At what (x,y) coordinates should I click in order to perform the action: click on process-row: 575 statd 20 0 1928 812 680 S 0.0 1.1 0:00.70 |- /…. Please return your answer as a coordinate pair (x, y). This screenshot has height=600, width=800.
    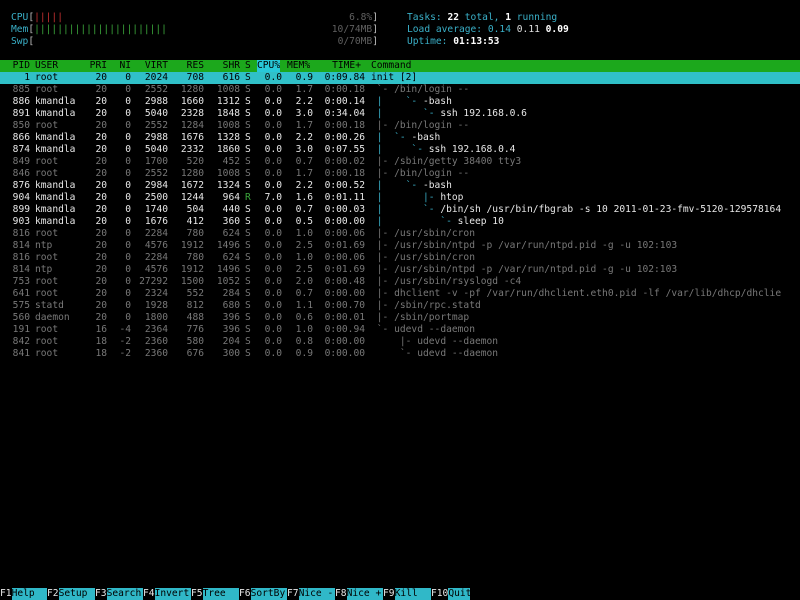
    Looking at the image, I should click on (400, 306).